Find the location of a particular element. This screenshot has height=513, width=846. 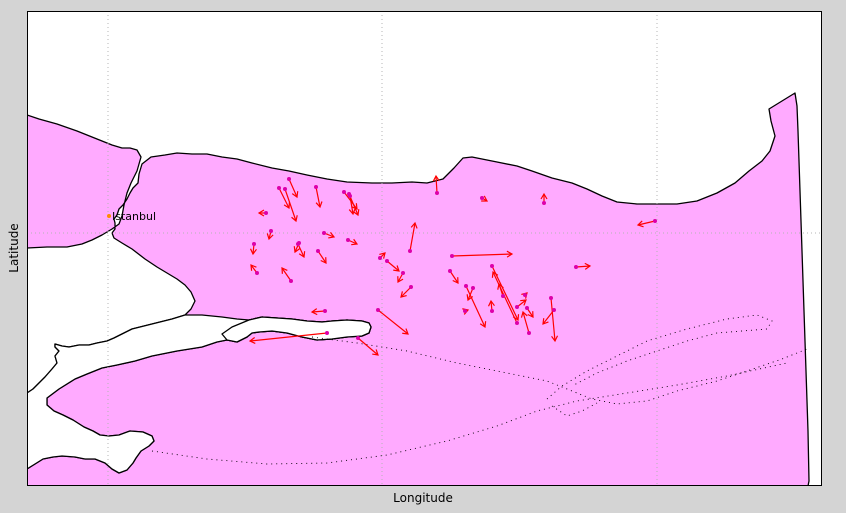

istanbul-label: Istanbul is located at coordinates (134, 216).